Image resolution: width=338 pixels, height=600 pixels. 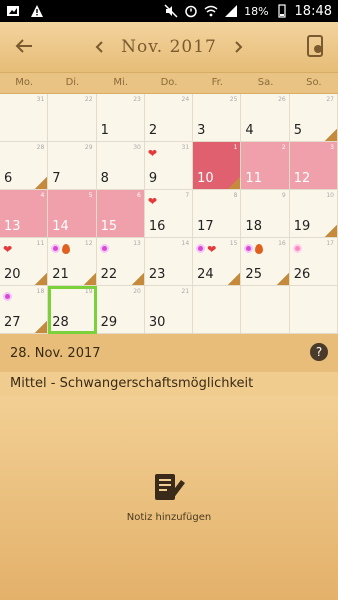 I want to click on image-icon, so click(x=13, y=11).